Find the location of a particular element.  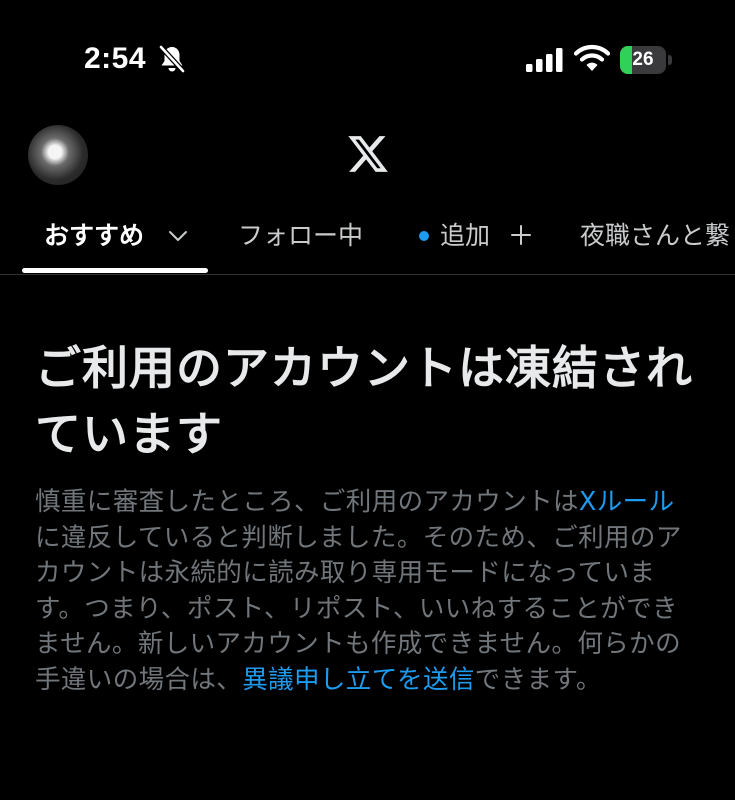

plus-icon is located at coordinates (521, 235).